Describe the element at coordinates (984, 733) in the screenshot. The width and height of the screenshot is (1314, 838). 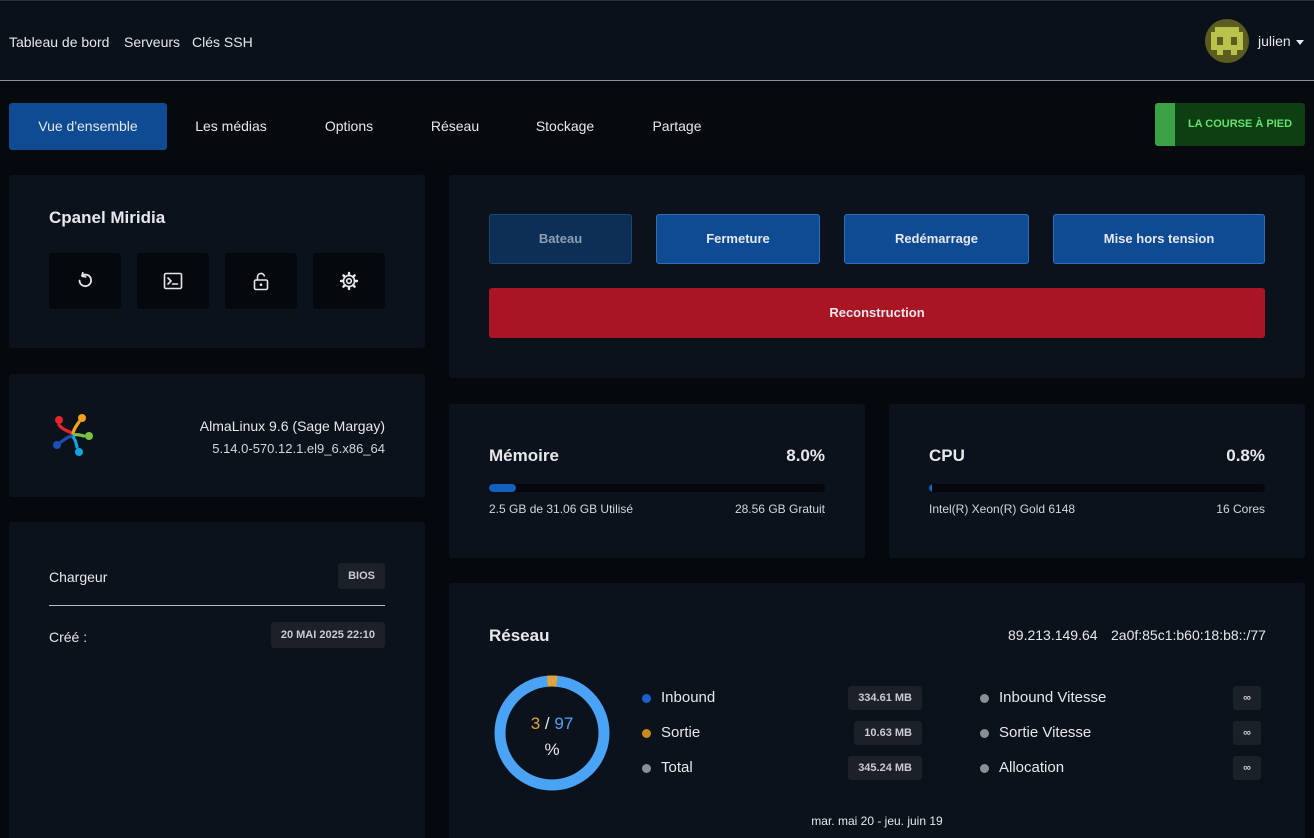
I see `outbound-speed-dot` at that location.